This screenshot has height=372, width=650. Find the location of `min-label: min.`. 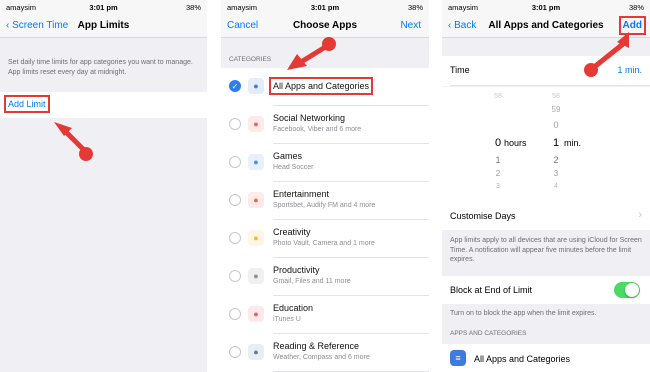

min-label: min. is located at coordinates (573, 143).